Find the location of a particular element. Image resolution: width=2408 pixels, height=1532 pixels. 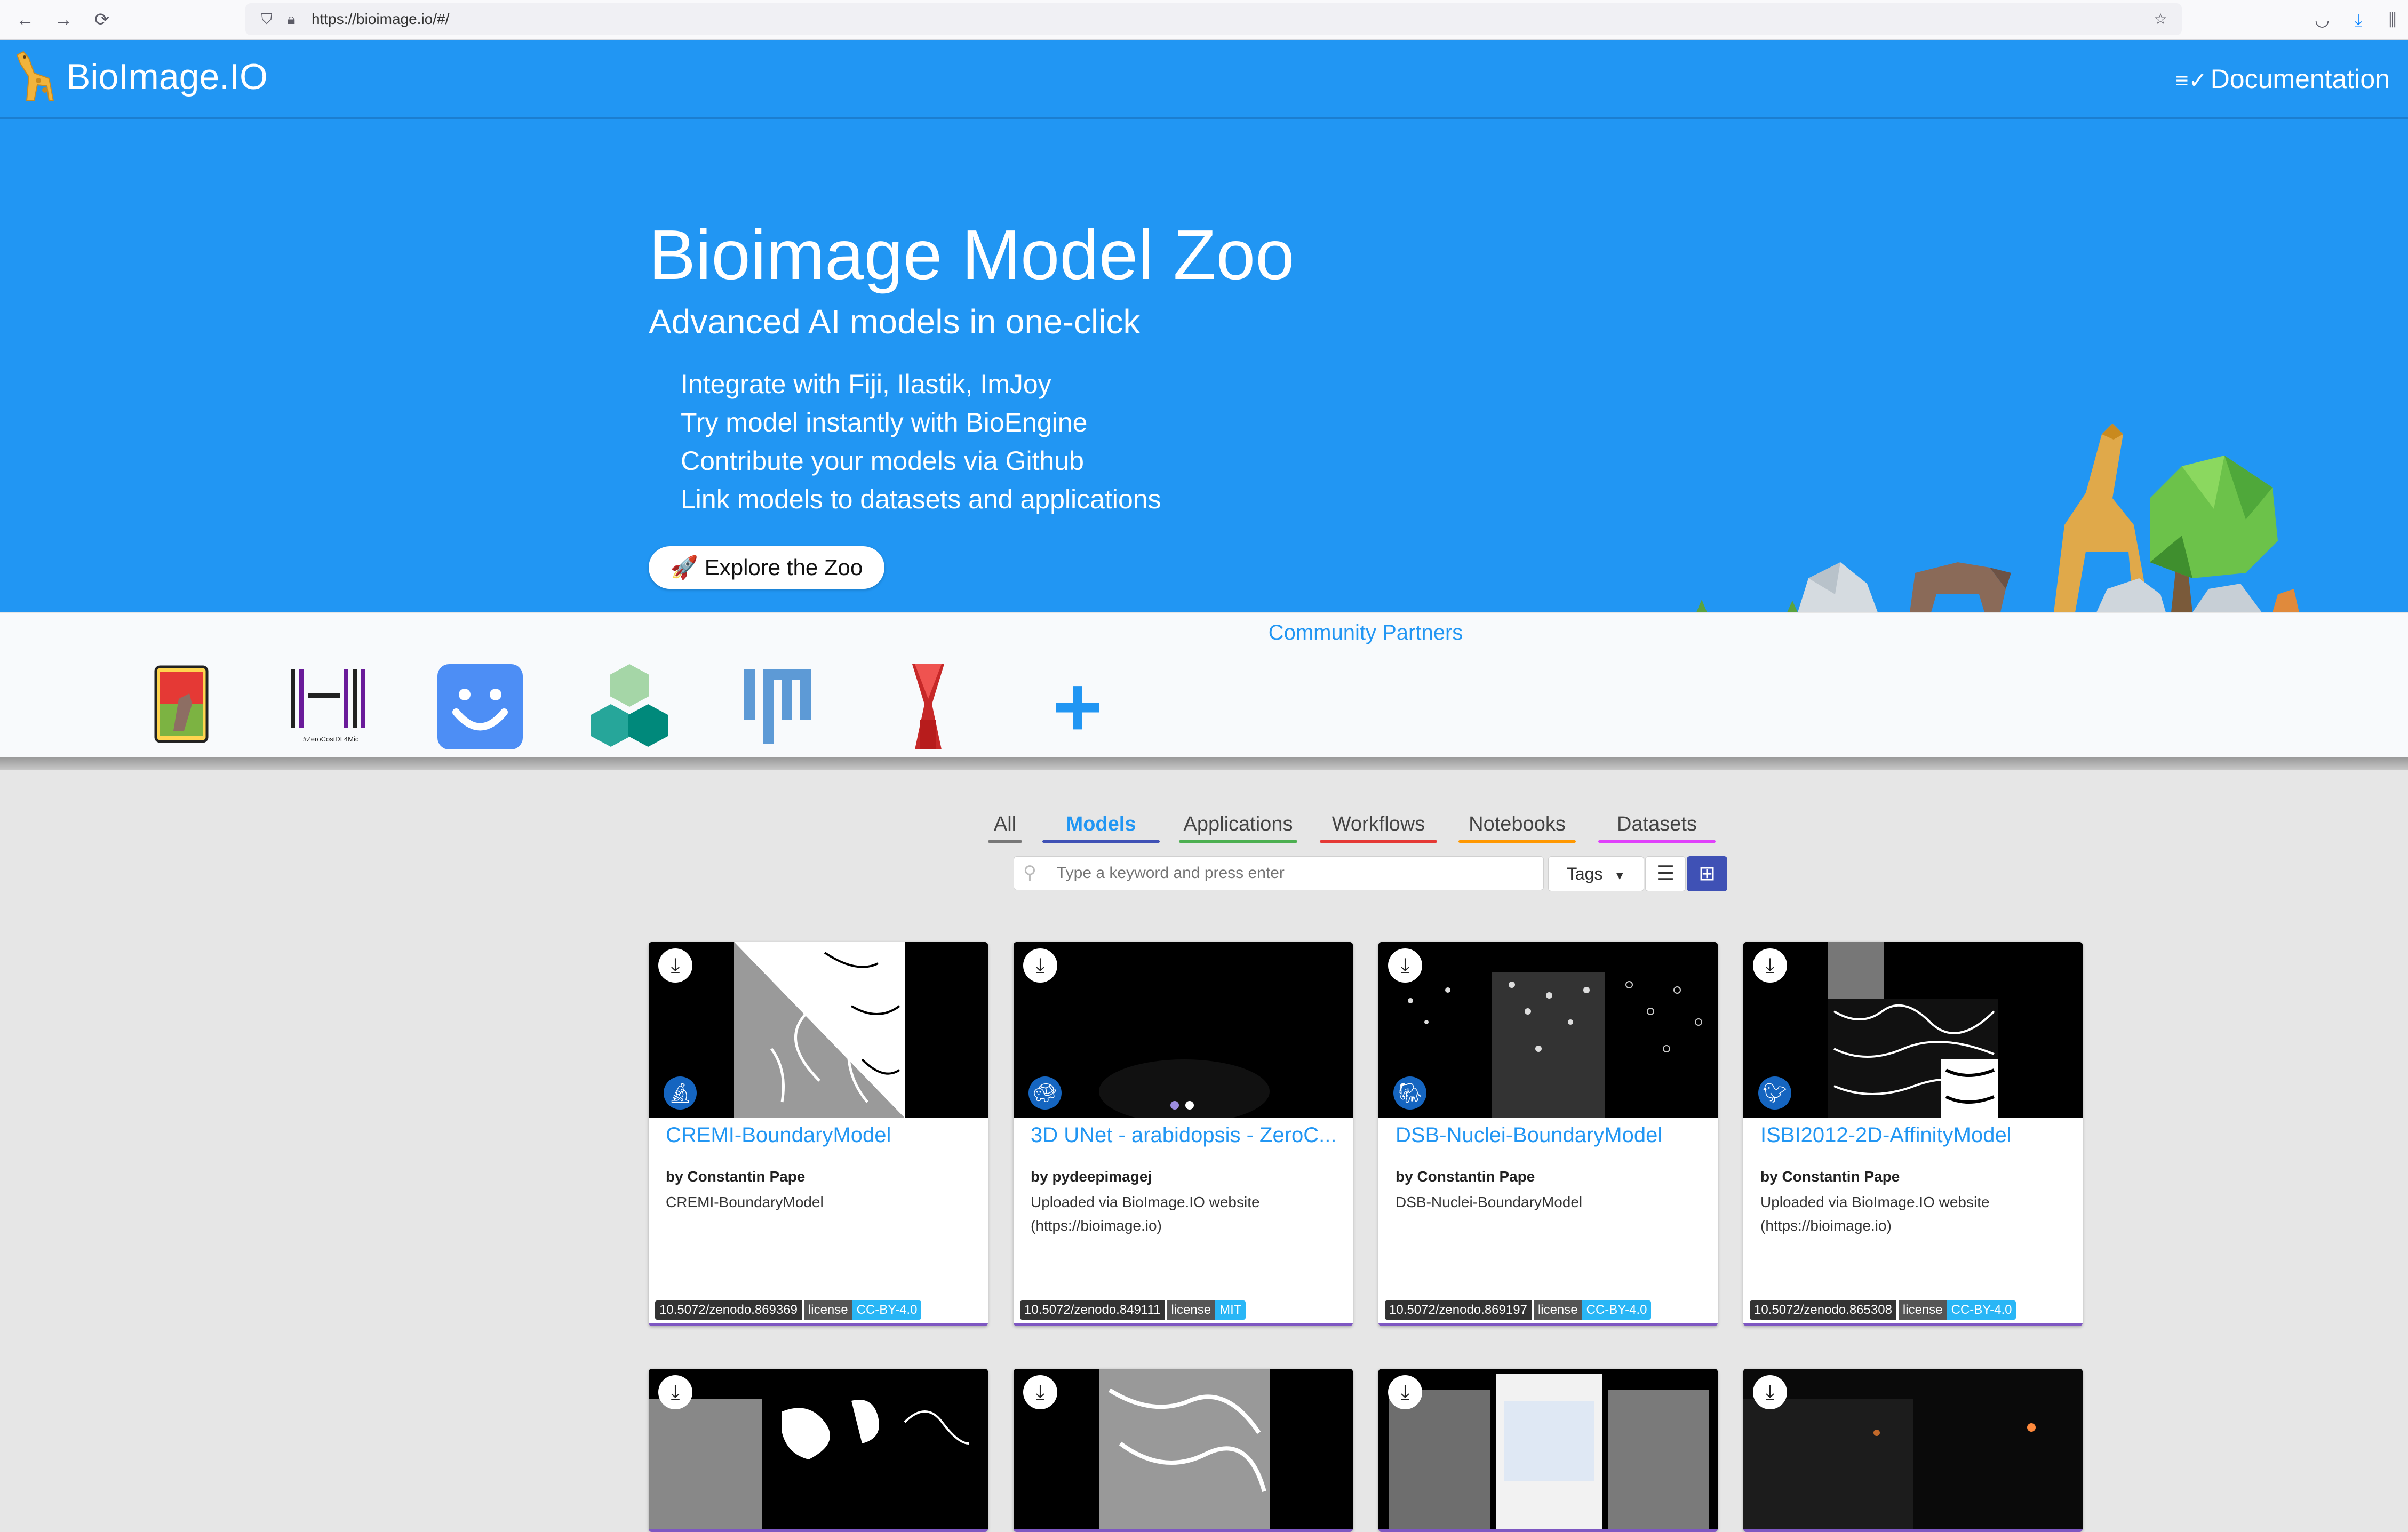

url-text: https://bioimage.io/#/ is located at coordinates (381, 20).